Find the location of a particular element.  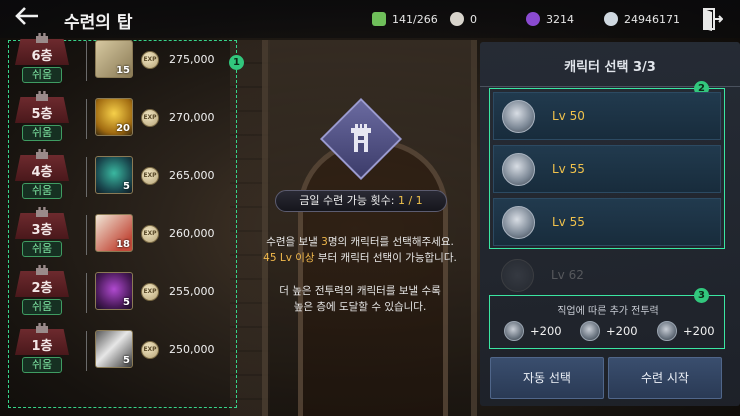

floor-tag: 4층 쉬움 is located at coordinates (42, 174).